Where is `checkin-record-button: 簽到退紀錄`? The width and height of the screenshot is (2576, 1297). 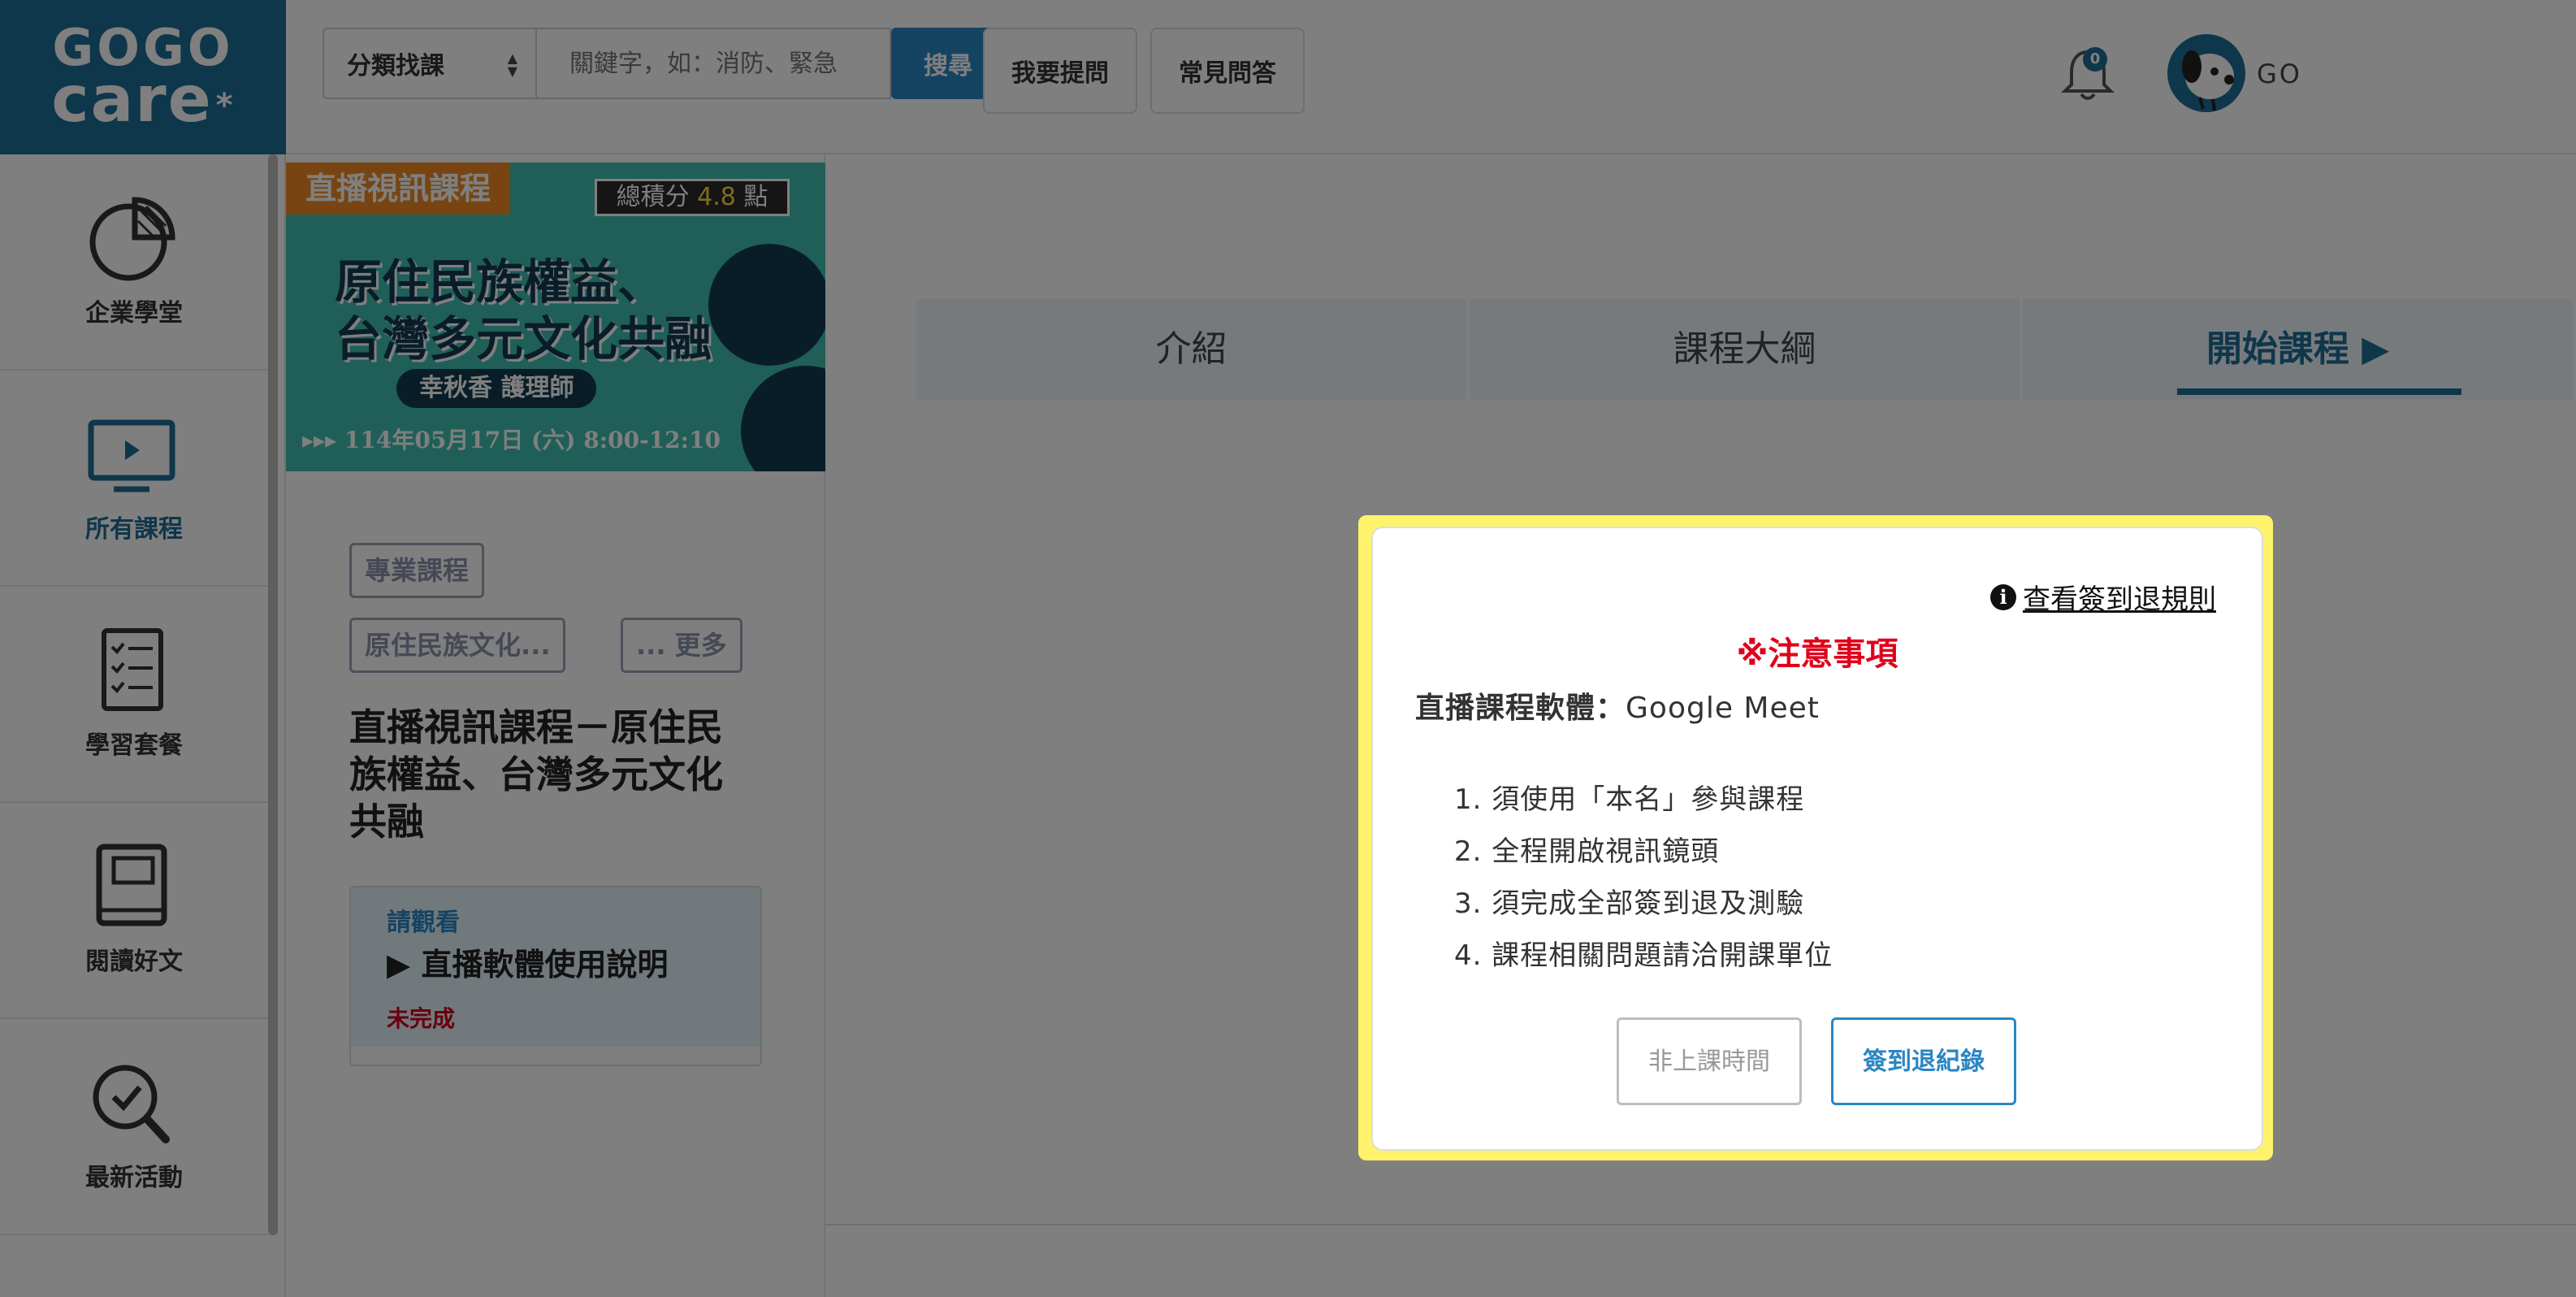
checkin-record-button: 簽到退紀錄 is located at coordinates (1923, 1061).